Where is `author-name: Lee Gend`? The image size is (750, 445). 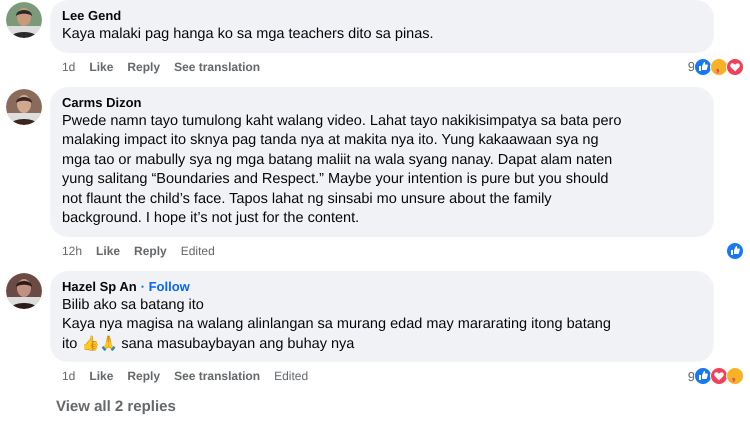
author-name: Lee Gend is located at coordinates (92, 15).